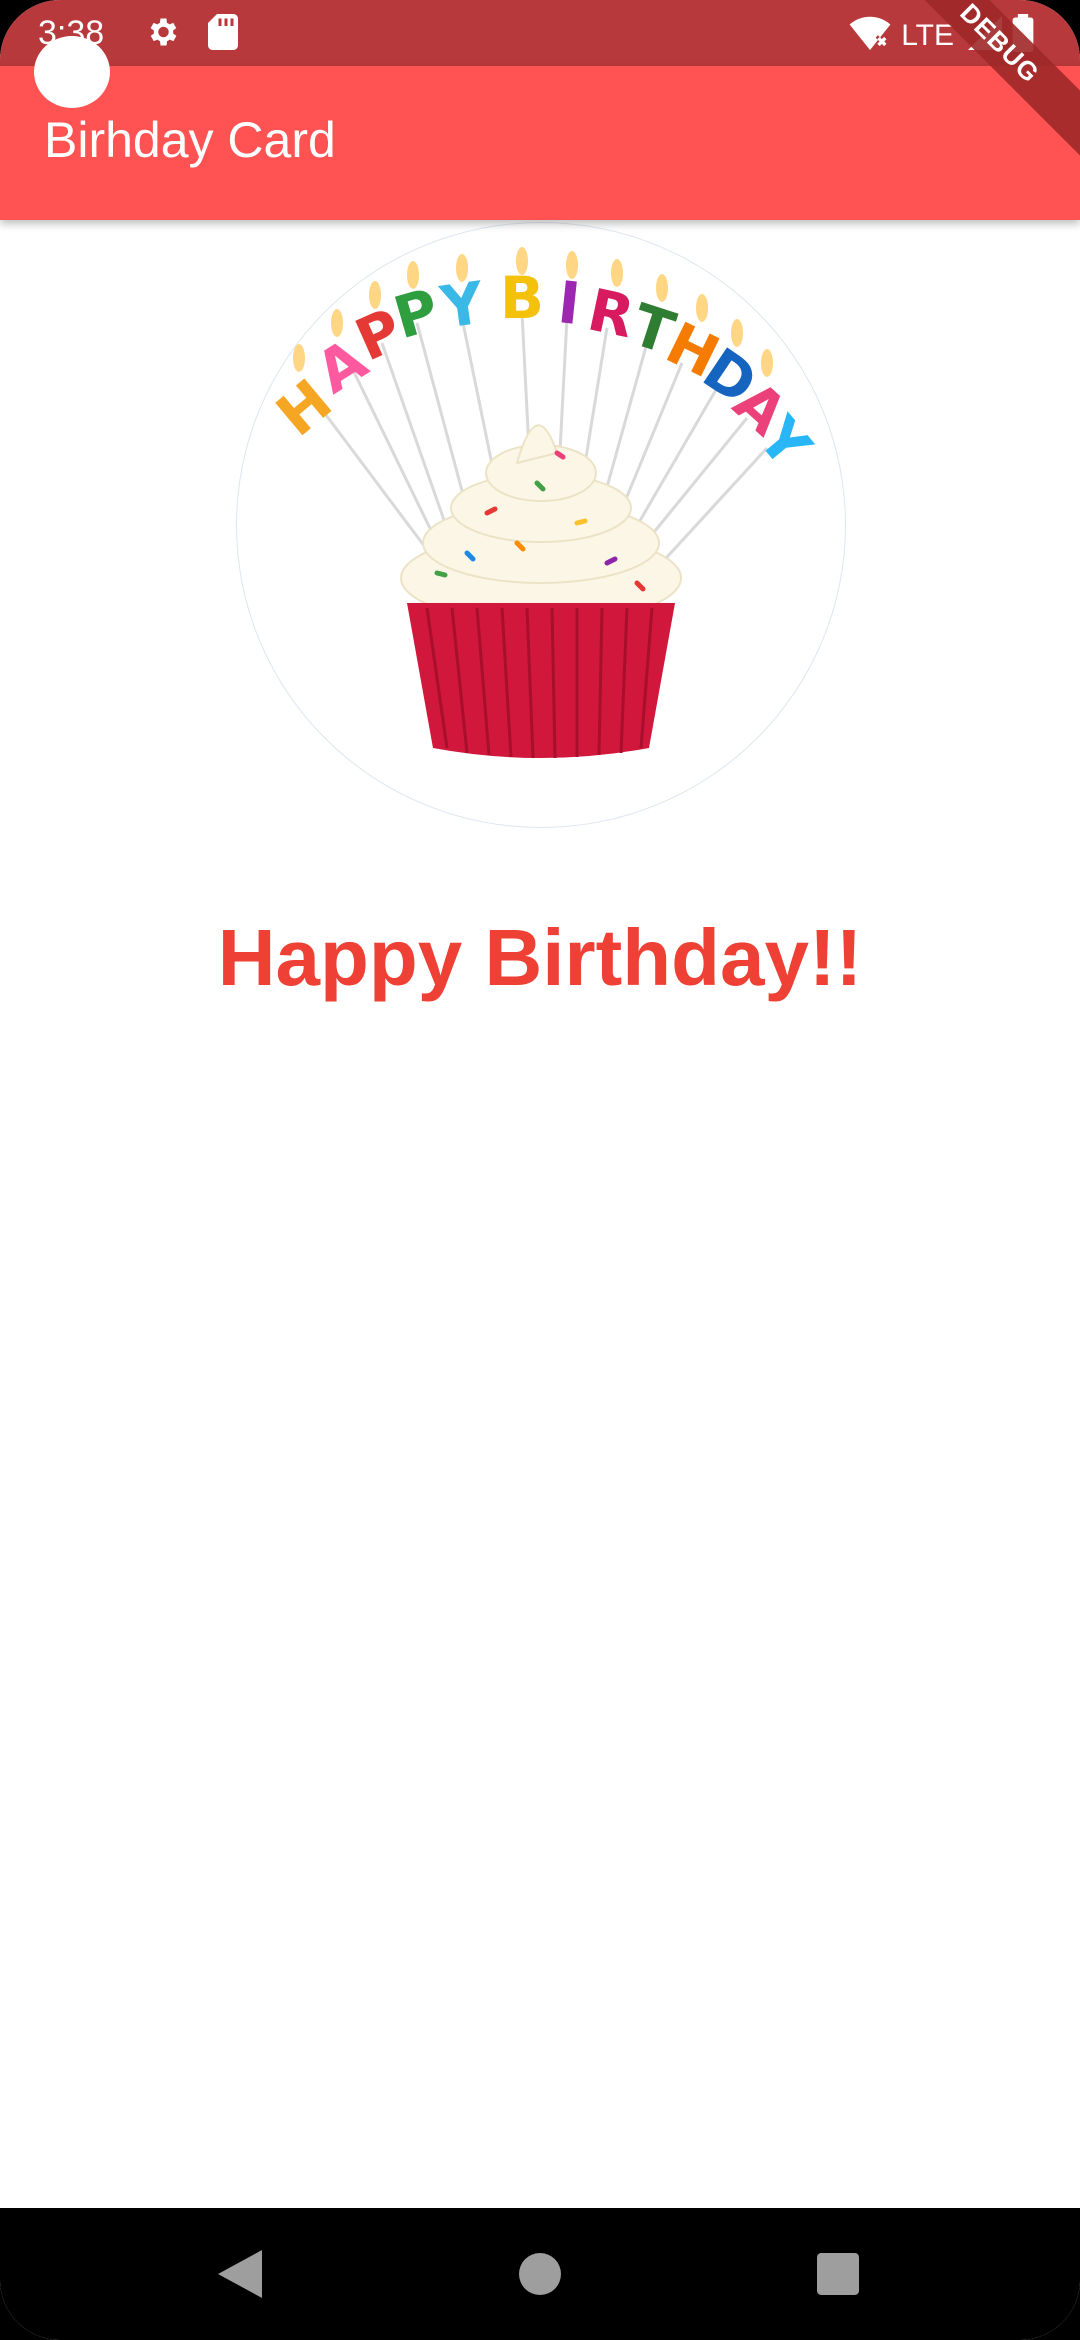  I want to click on svg-text: I, so click(569, 303).